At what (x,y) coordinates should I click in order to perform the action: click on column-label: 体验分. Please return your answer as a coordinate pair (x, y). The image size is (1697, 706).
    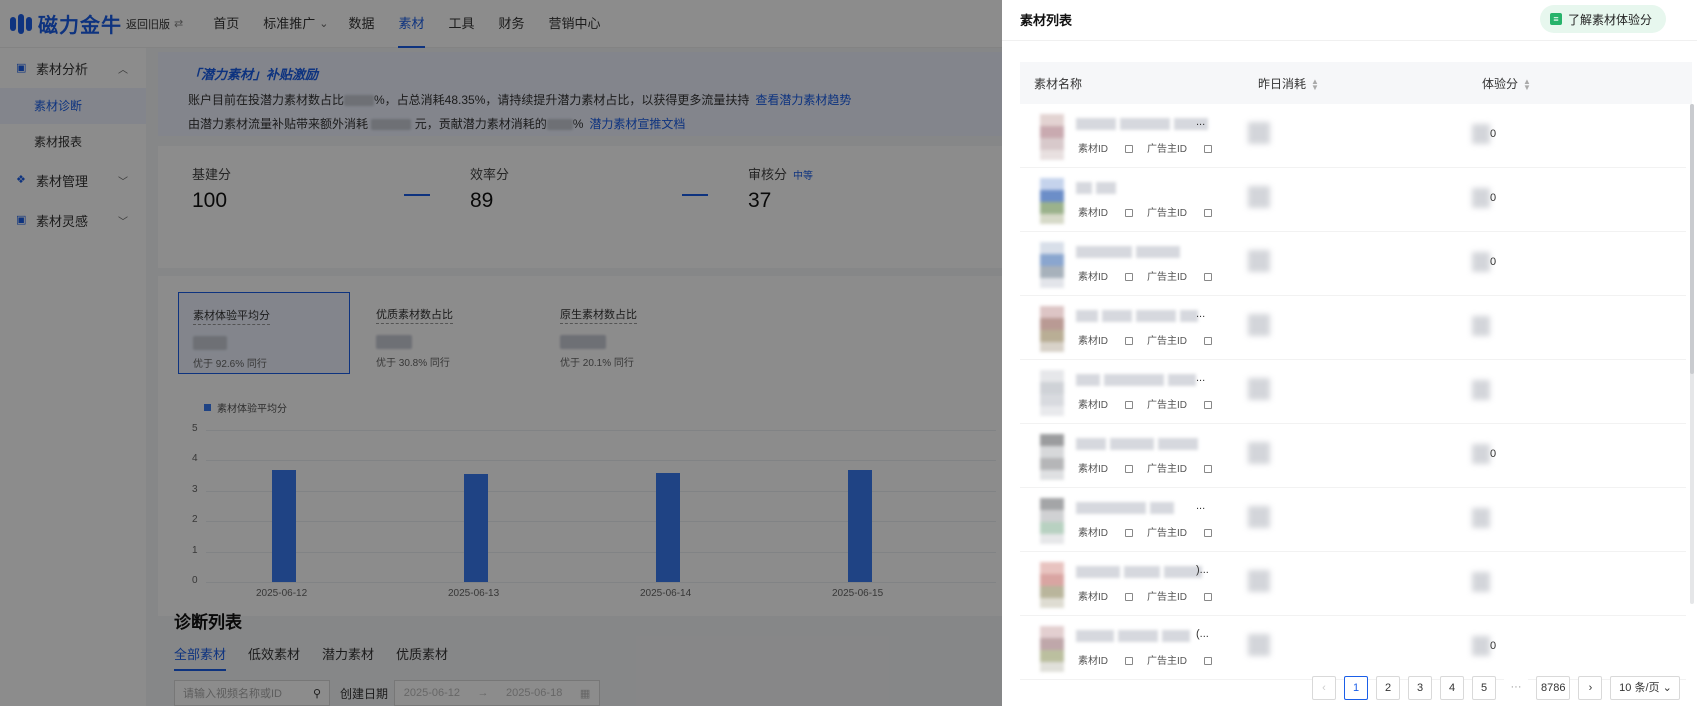
    Looking at the image, I should click on (1500, 84).